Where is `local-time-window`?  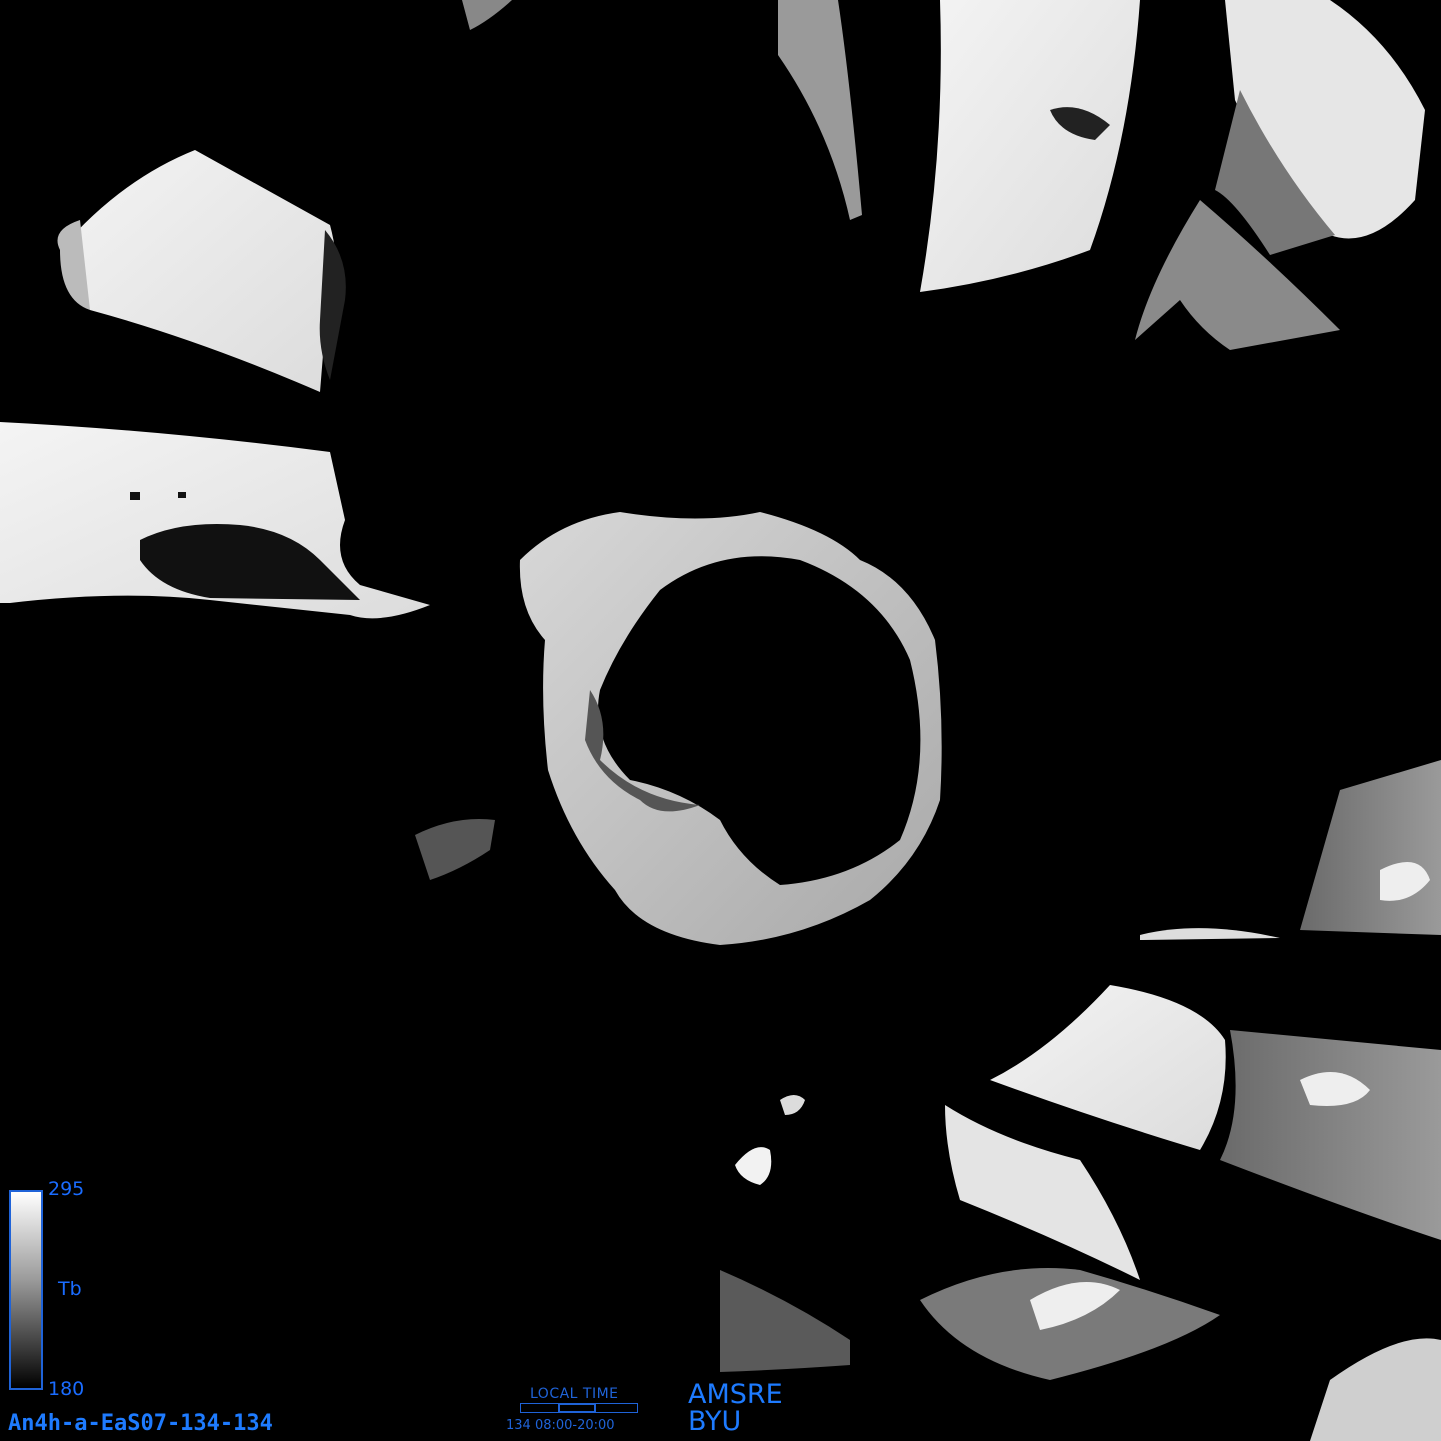 local-time-window is located at coordinates (577, 1408).